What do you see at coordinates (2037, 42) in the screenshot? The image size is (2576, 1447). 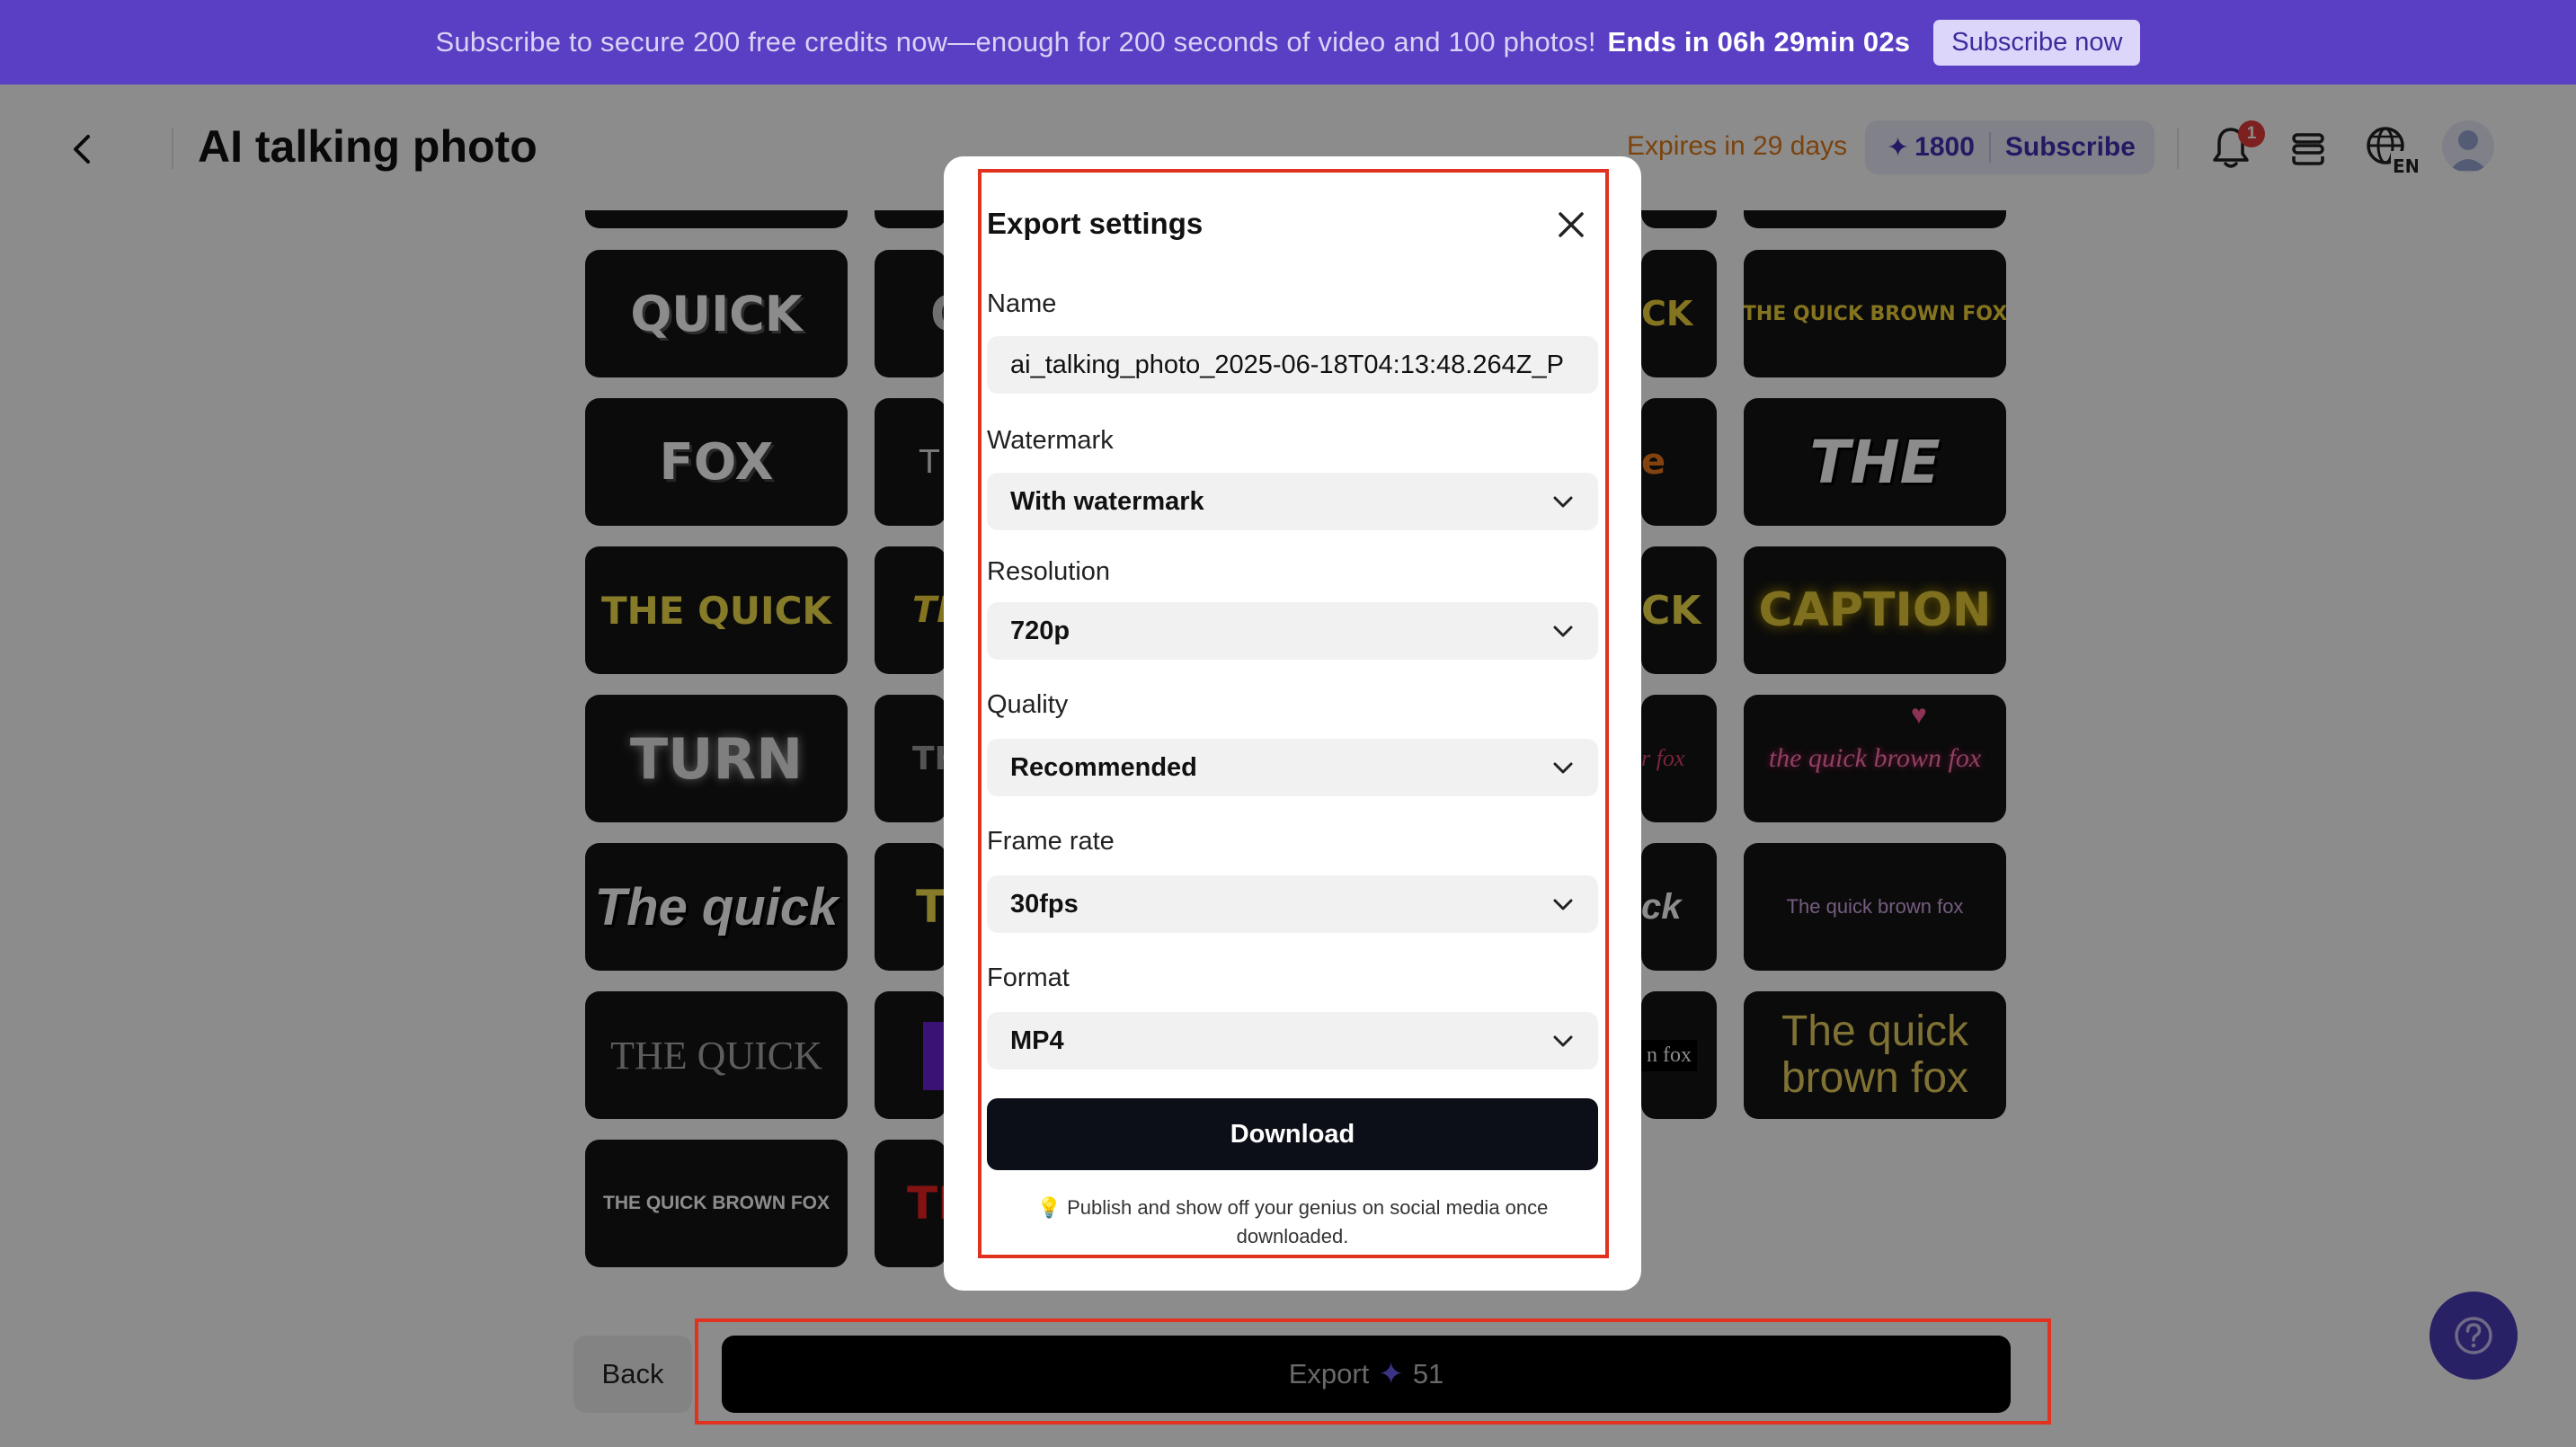 I see `subscribe-now-button: Subscribe now` at bounding box center [2037, 42].